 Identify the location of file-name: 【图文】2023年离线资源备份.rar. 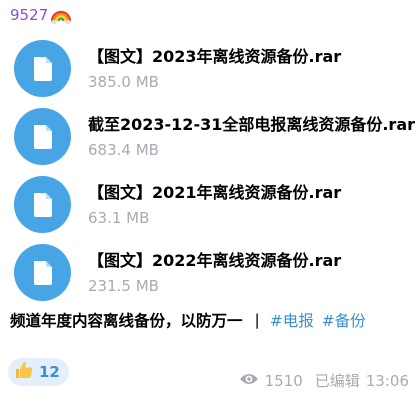
(214, 55).